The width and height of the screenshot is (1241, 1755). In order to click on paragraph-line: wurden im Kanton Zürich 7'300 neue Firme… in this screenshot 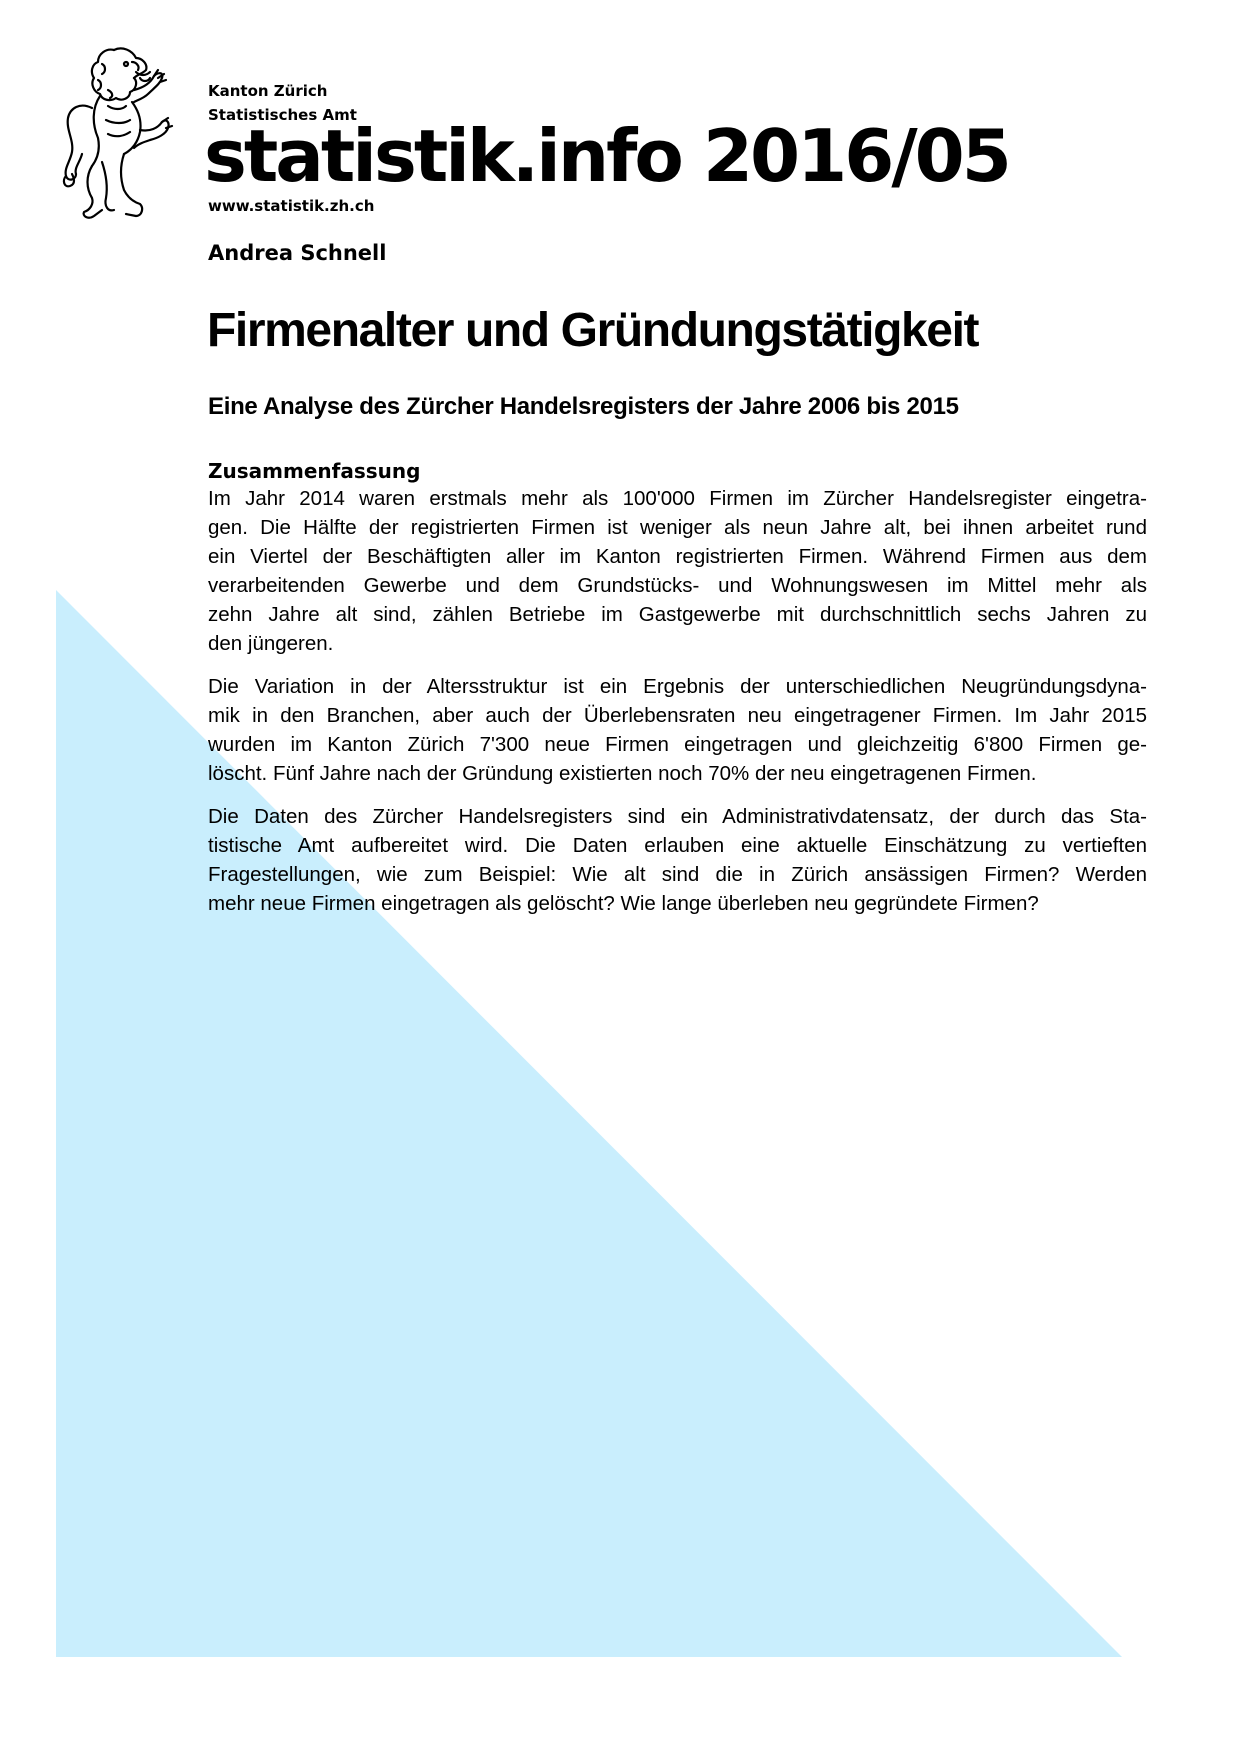, I will do `click(677, 744)`.